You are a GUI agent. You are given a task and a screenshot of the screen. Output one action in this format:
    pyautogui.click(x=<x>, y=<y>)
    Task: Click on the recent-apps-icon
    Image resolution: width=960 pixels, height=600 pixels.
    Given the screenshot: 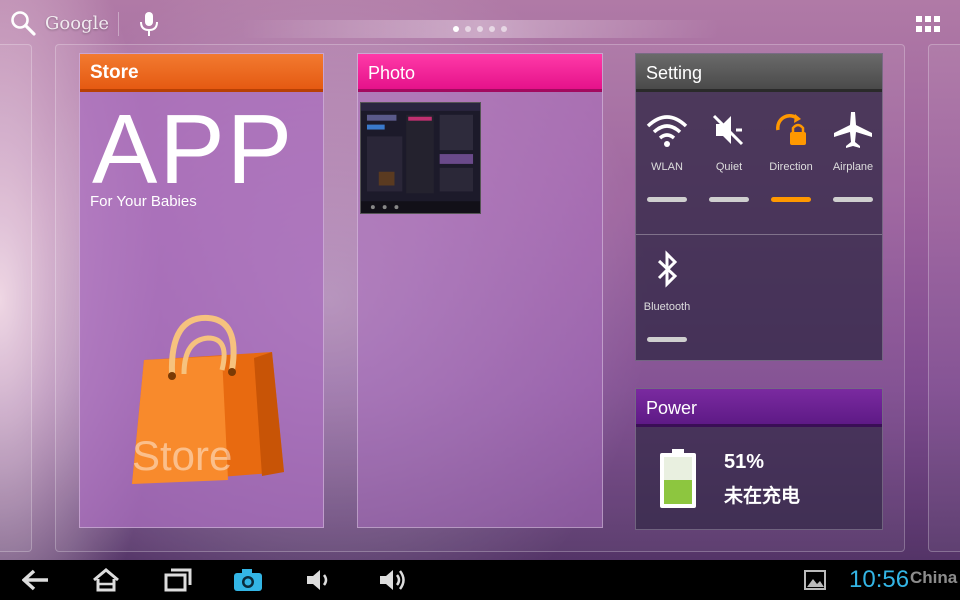 What is the action you would take?
    pyautogui.click(x=178, y=580)
    